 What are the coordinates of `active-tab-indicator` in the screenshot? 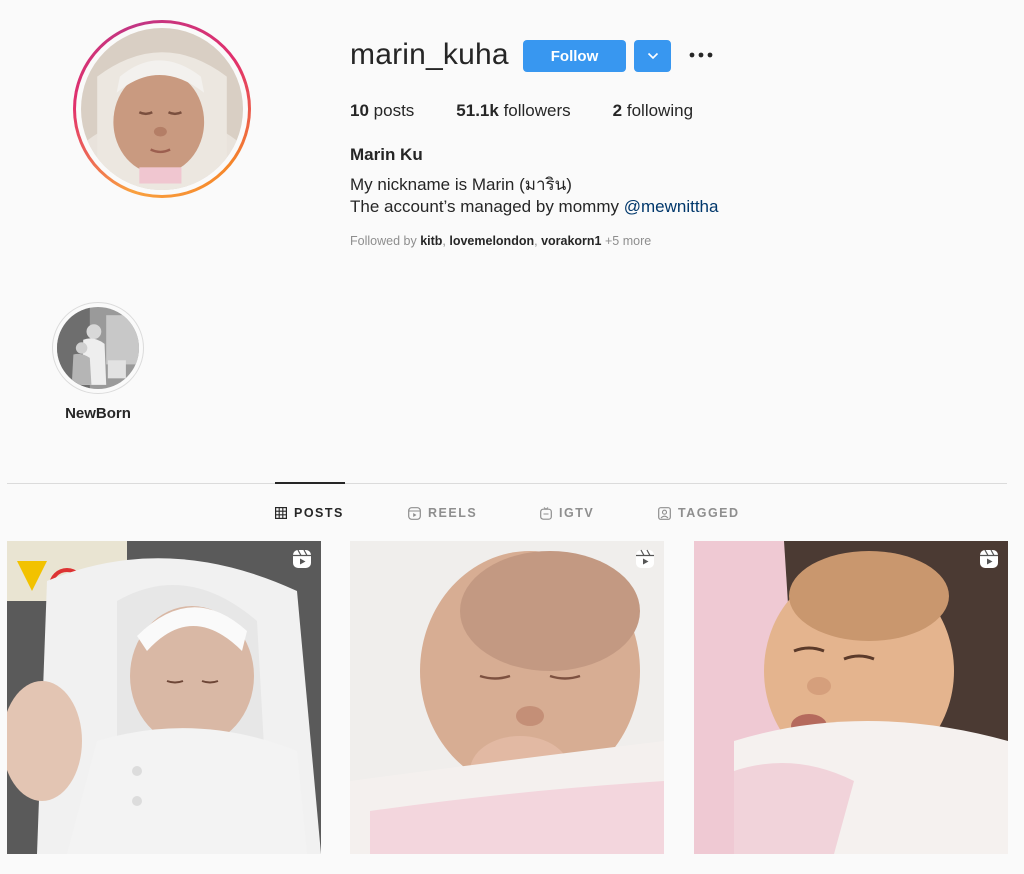 It's located at (310, 483).